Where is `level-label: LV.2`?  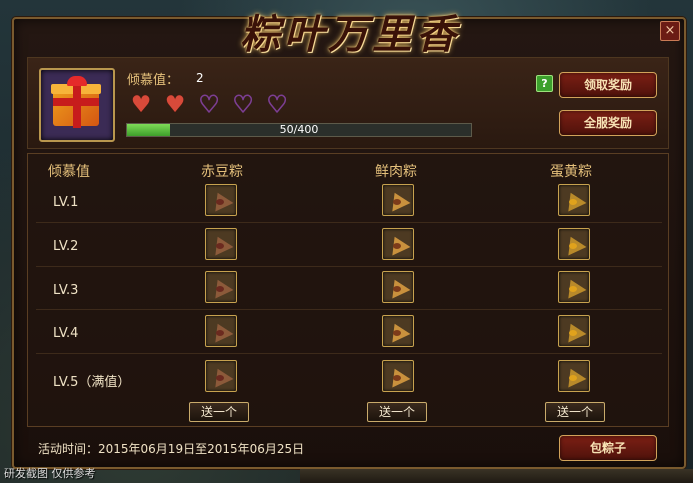
level-label: LV.2 is located at coordinates (66, 246).